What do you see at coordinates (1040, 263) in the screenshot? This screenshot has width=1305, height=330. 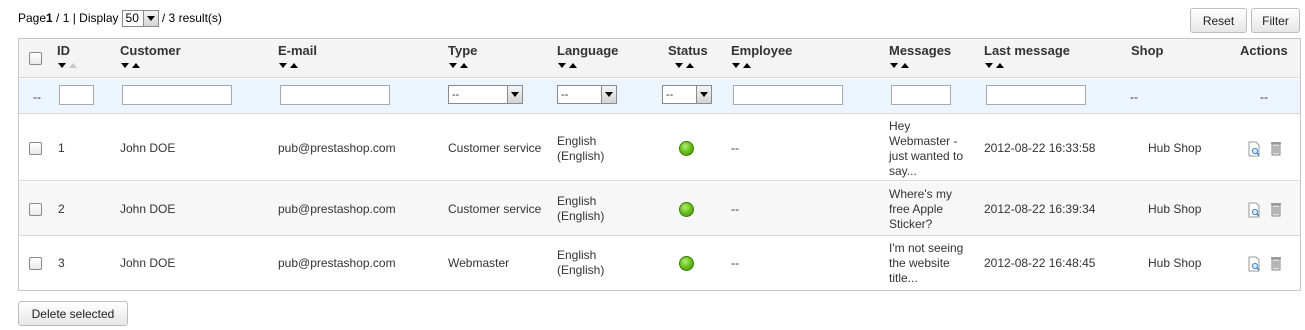 I see `row-last-message: 2012-08-22 16:48:45` at bounding box center [1040, 263].